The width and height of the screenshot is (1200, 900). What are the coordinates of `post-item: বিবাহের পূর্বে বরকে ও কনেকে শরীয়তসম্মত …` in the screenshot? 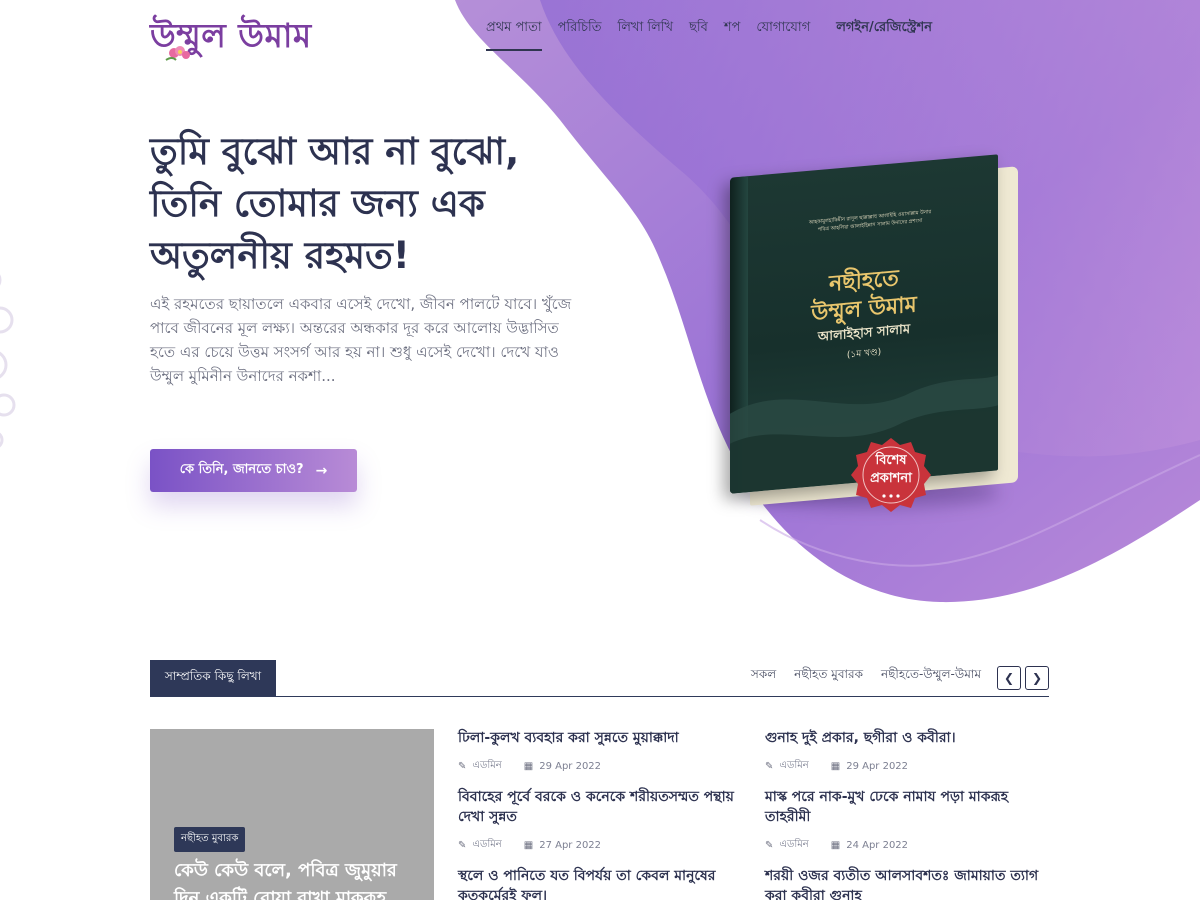 It's located at (598, 820).